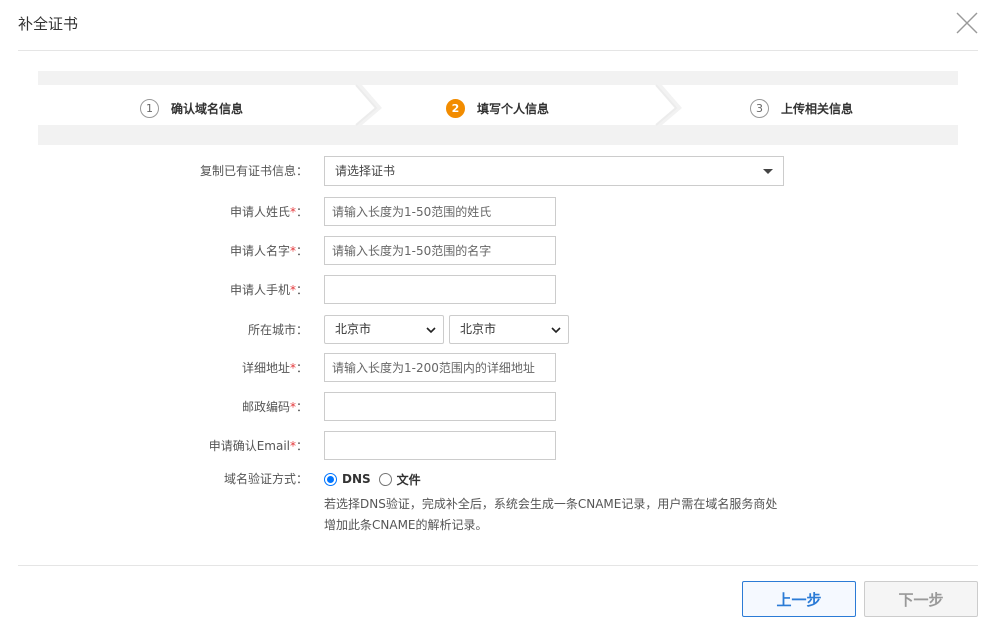  What do you see at coordinates (265, 479) in the screenshot?
I see `verify-label: 域名验证方式：` at bounding box center [265, 479].